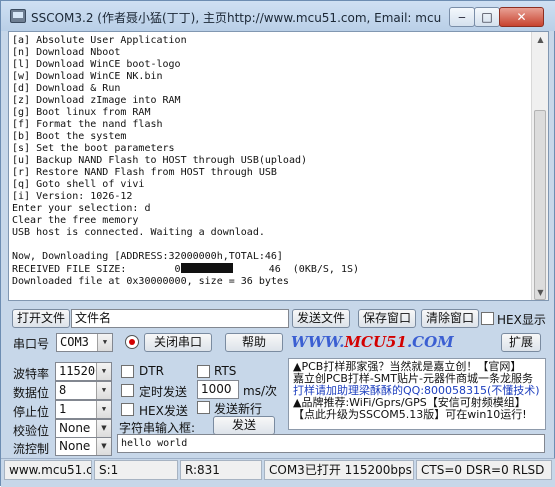 This screenshot has width=555, height=487. Describe the element at coordinates (31, 374) in the screenshot. I see `baud-label: 波特率` at that location.